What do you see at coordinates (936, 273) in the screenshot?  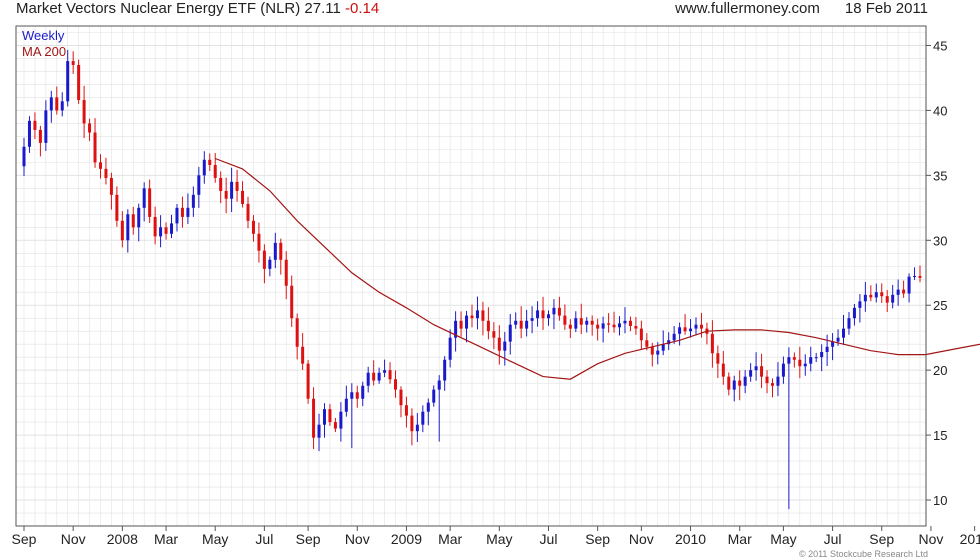 I see `y-axis: 10 15 20 25 30 35 40 45` at bounding box center [936, 273].